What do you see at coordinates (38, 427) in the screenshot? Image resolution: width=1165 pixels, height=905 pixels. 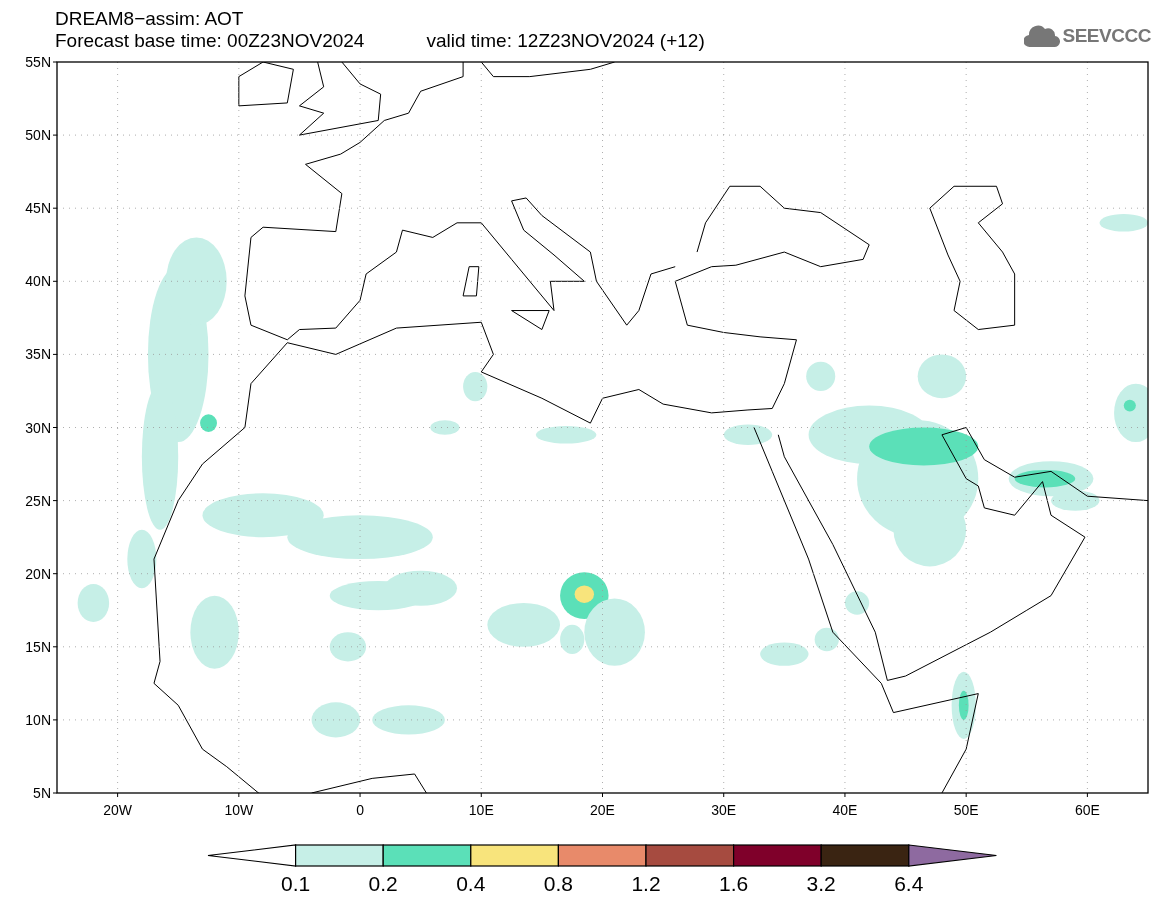 I see `latitude-label: 30N` at bounding box center [38, 427].